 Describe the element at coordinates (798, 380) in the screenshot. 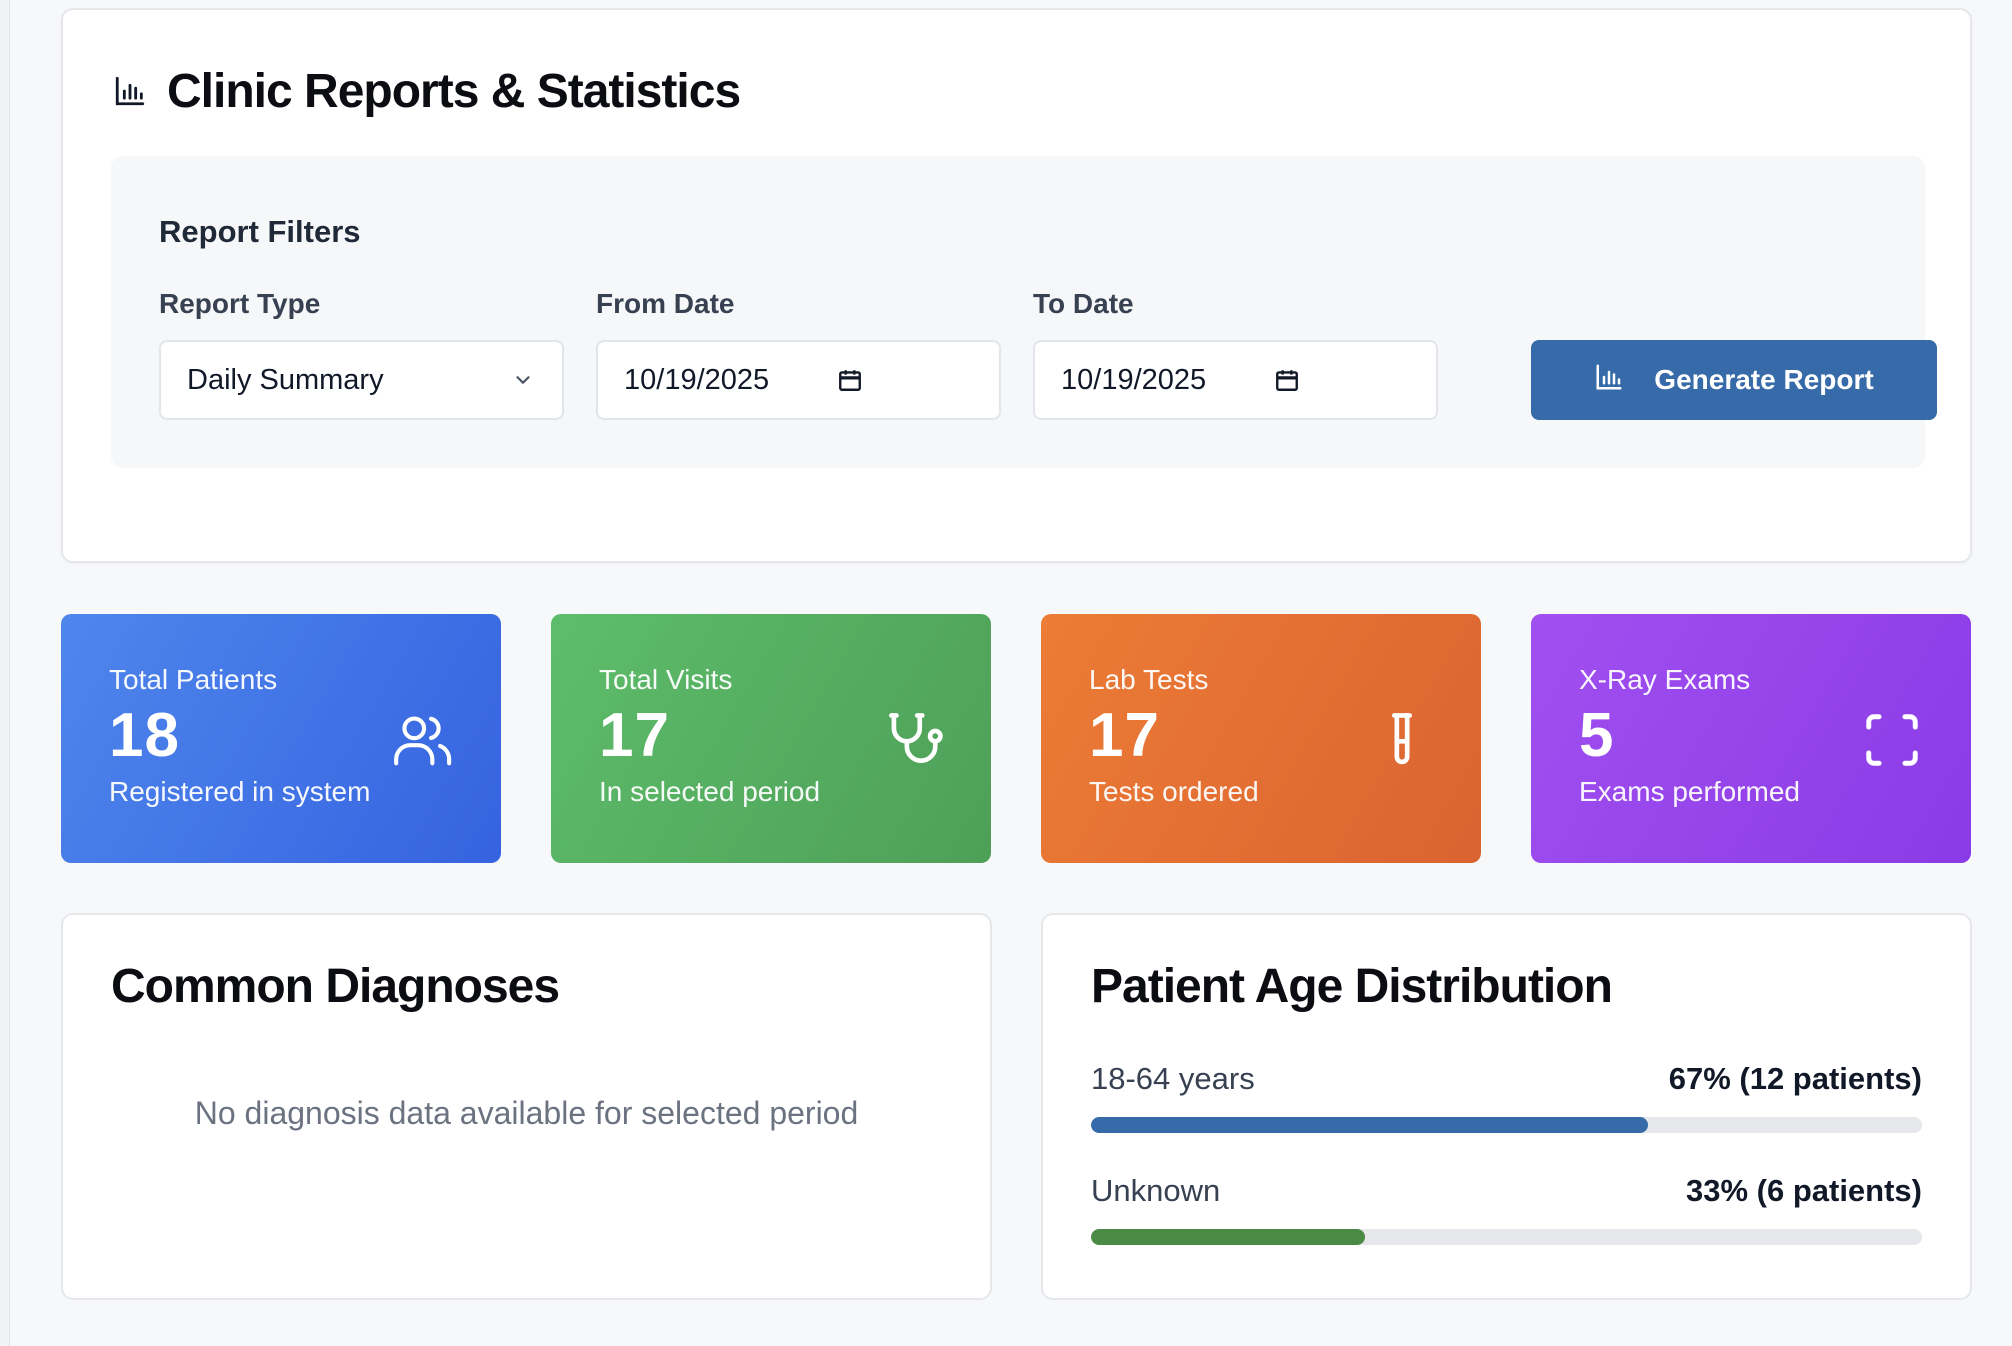

I see `from-date-input: 10/19/2025` at that location.